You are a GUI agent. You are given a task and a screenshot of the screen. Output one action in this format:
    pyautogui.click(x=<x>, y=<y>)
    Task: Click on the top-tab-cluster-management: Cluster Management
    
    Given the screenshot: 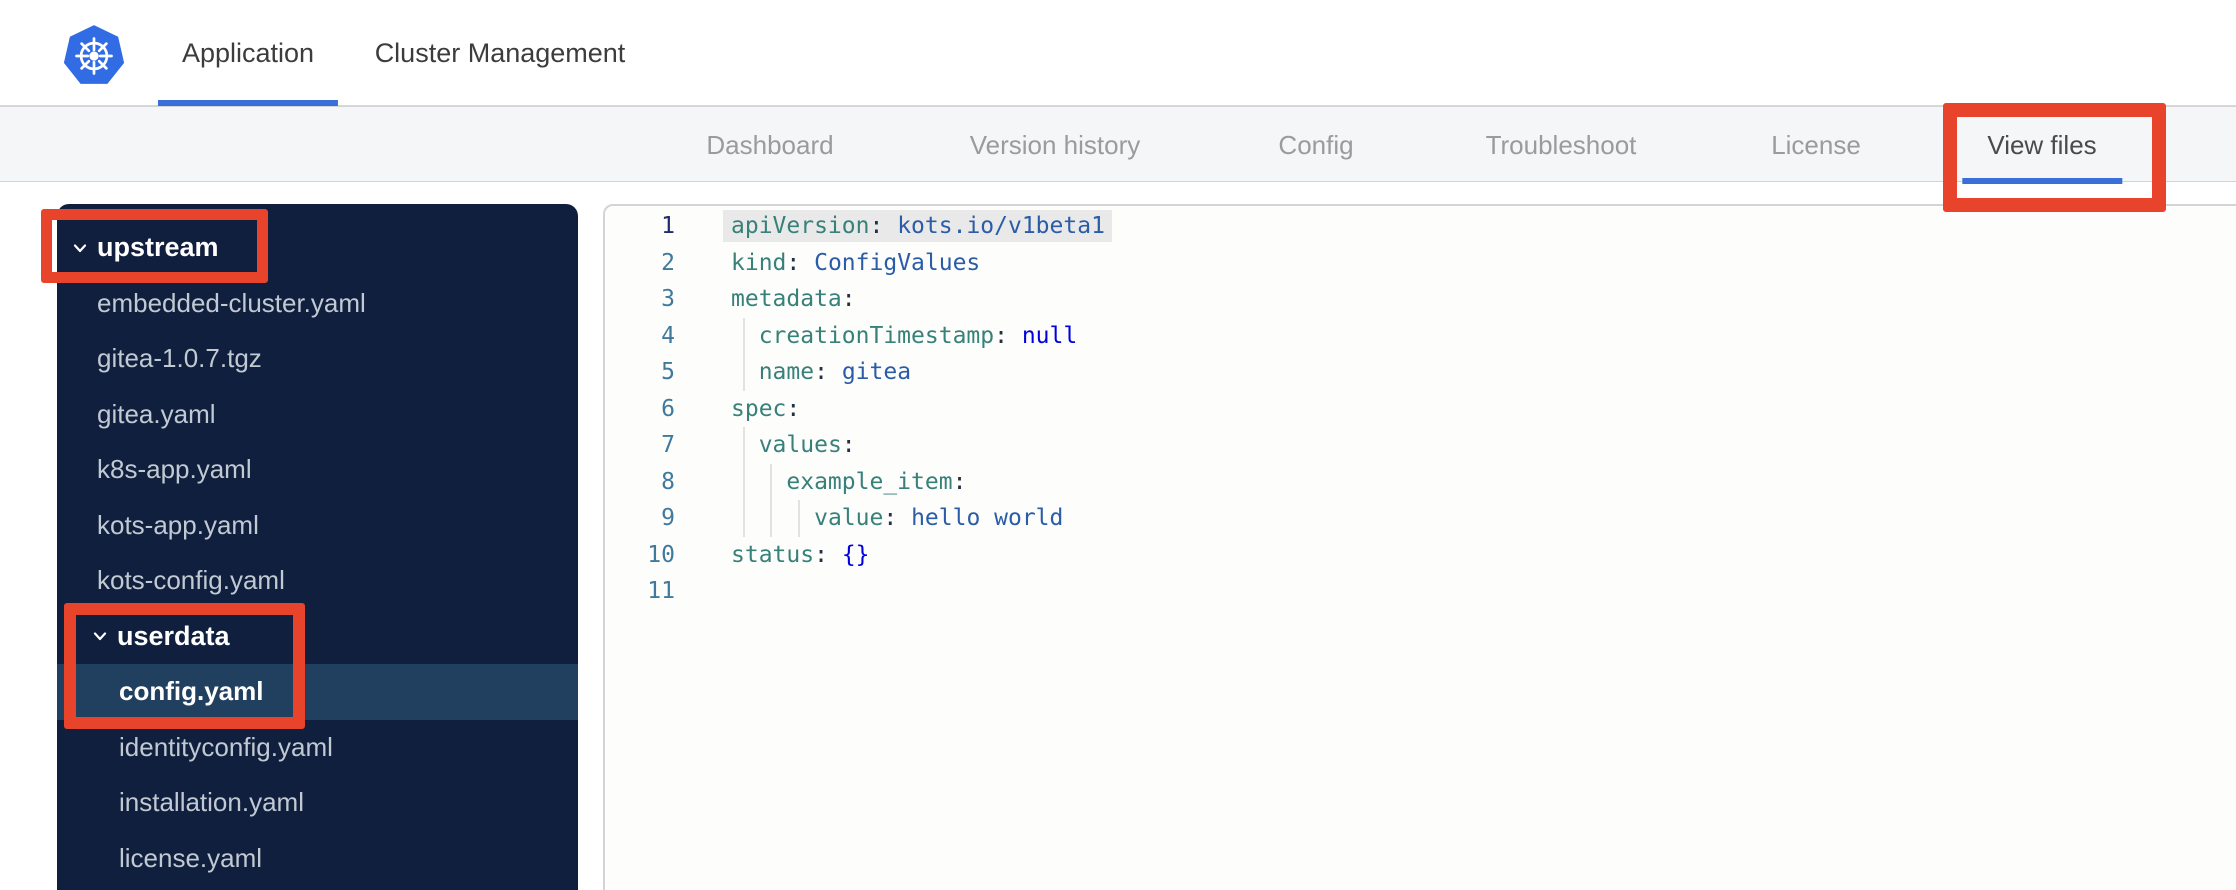 What is the action you would take?
    pyautogui.click(x=500, y=53)
    